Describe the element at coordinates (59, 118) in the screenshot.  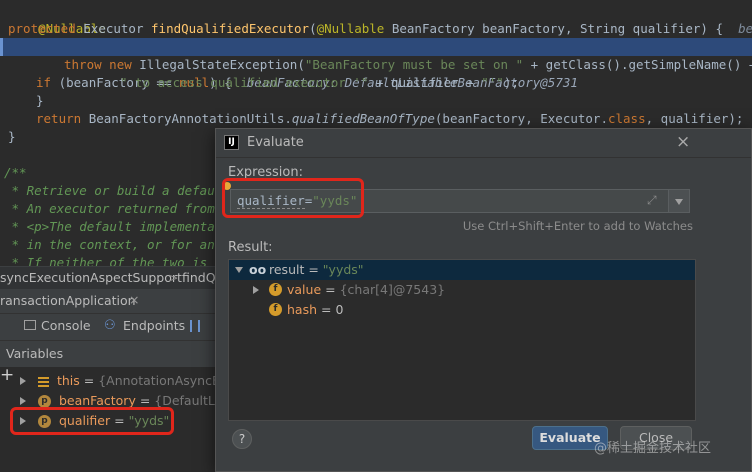
I see `keyword-return: return` at that location.